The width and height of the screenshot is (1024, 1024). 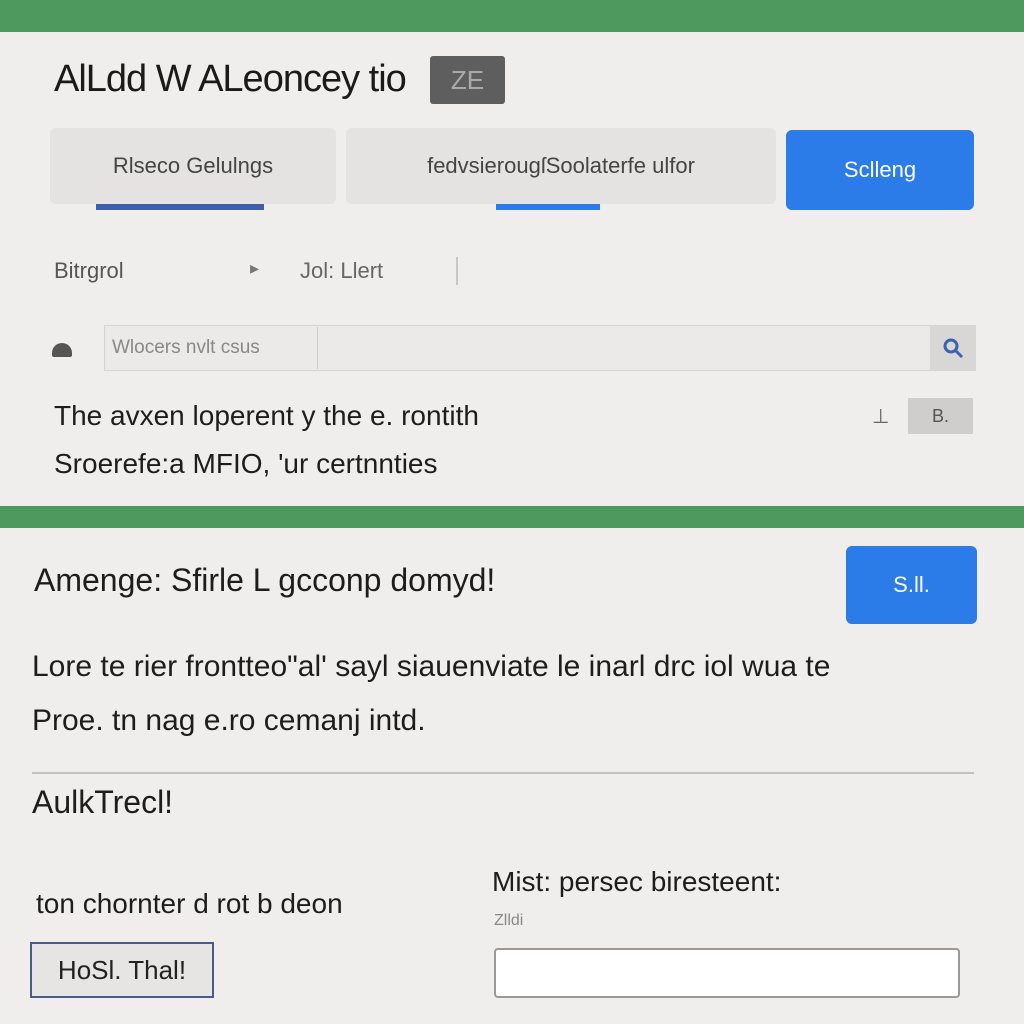 I want to click on search-icon, so click(x=953, y=348).